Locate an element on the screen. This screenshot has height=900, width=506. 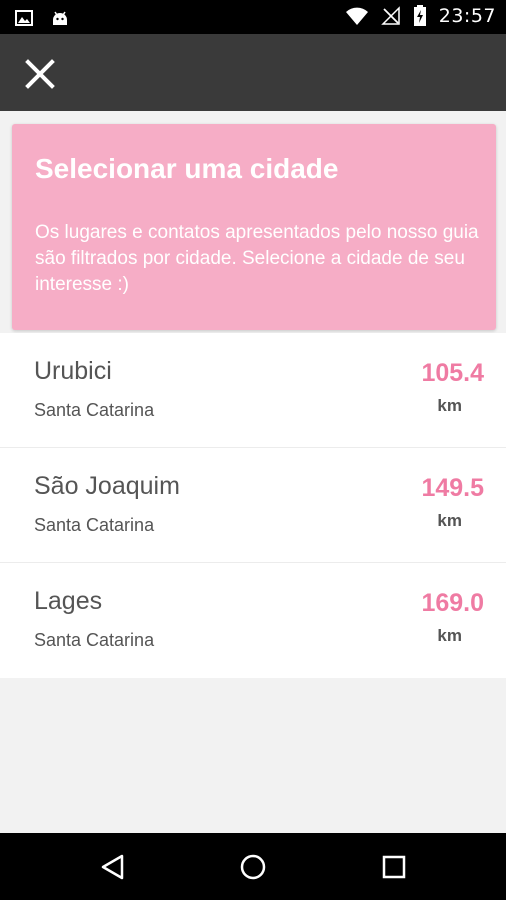
city-name: São Joaquim is located at coordinates (107, 486).